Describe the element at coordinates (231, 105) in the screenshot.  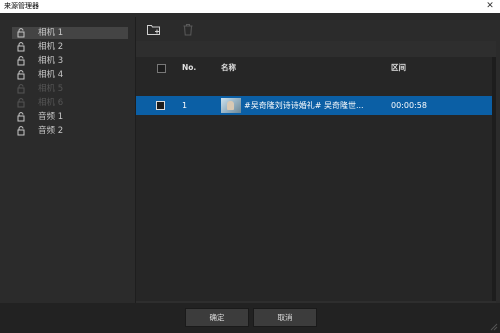
I see `clip-thumbnail` at that location.